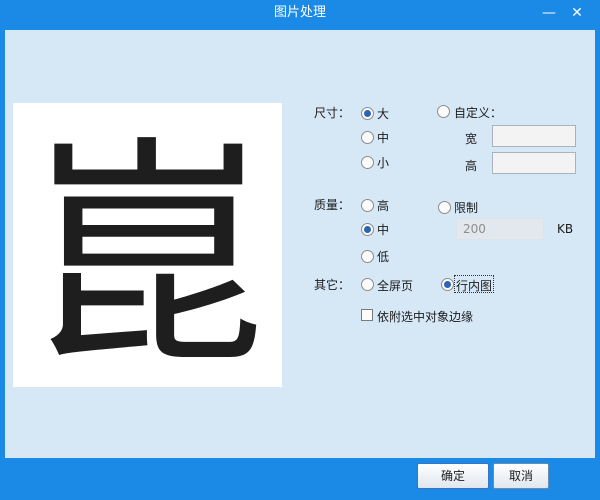  Describe the element at coordinates (383, 229) in the screenshot. I see `quality-medium-label: 中` at that location.